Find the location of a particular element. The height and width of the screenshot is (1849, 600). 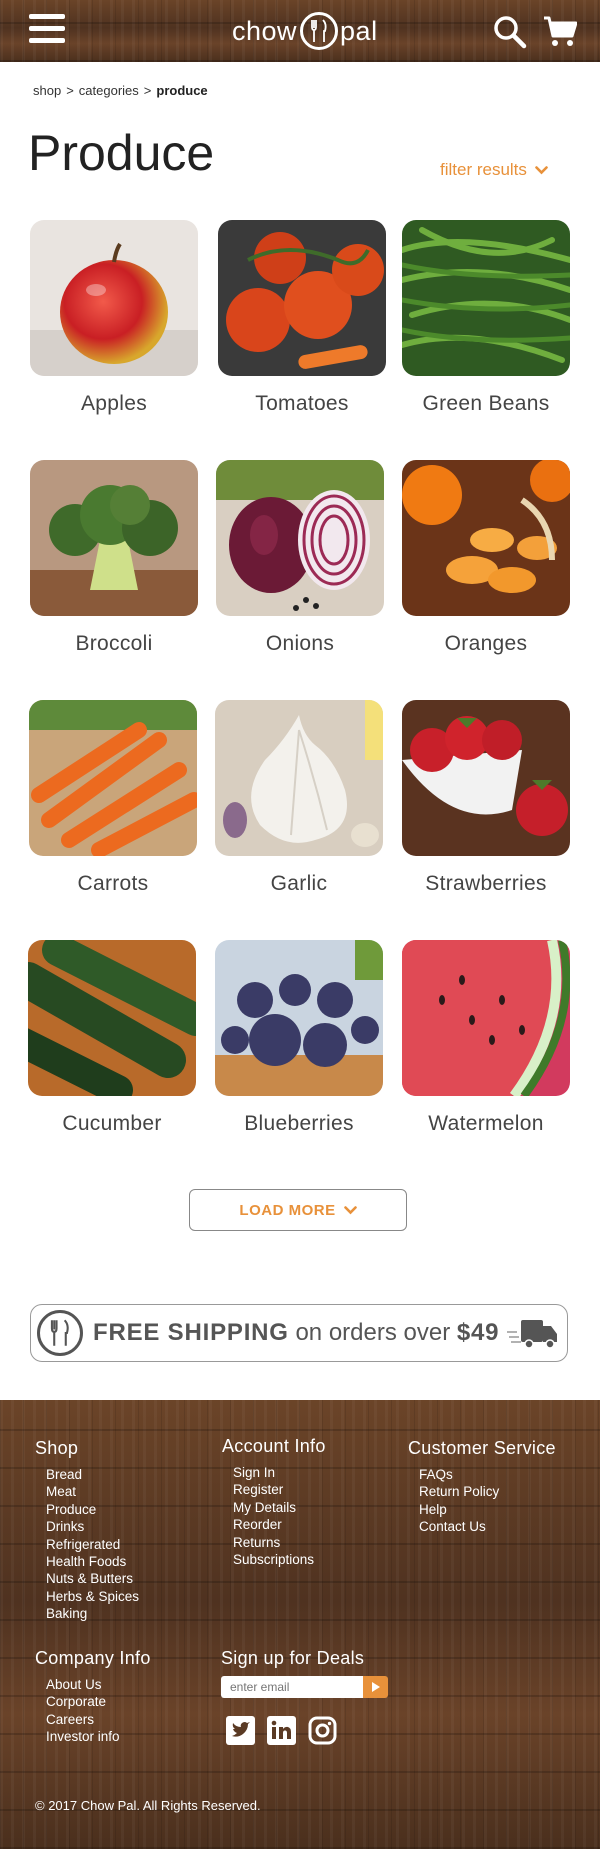

logo-text-left: chow is located at coordinates (265, 30).